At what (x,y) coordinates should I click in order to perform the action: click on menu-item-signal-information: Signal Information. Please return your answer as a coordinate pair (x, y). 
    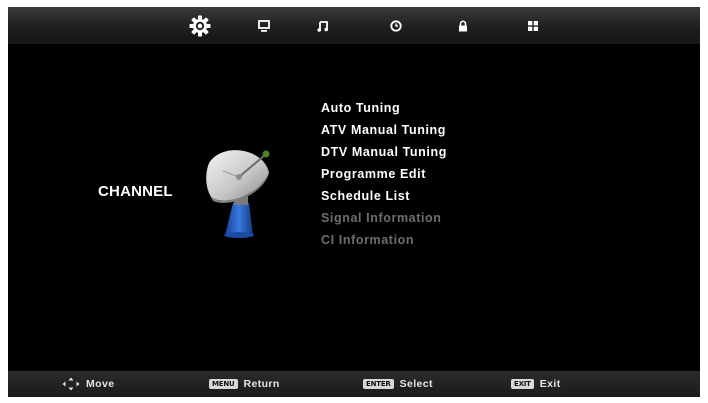
    Looking at the image, I should click on (381, 218).